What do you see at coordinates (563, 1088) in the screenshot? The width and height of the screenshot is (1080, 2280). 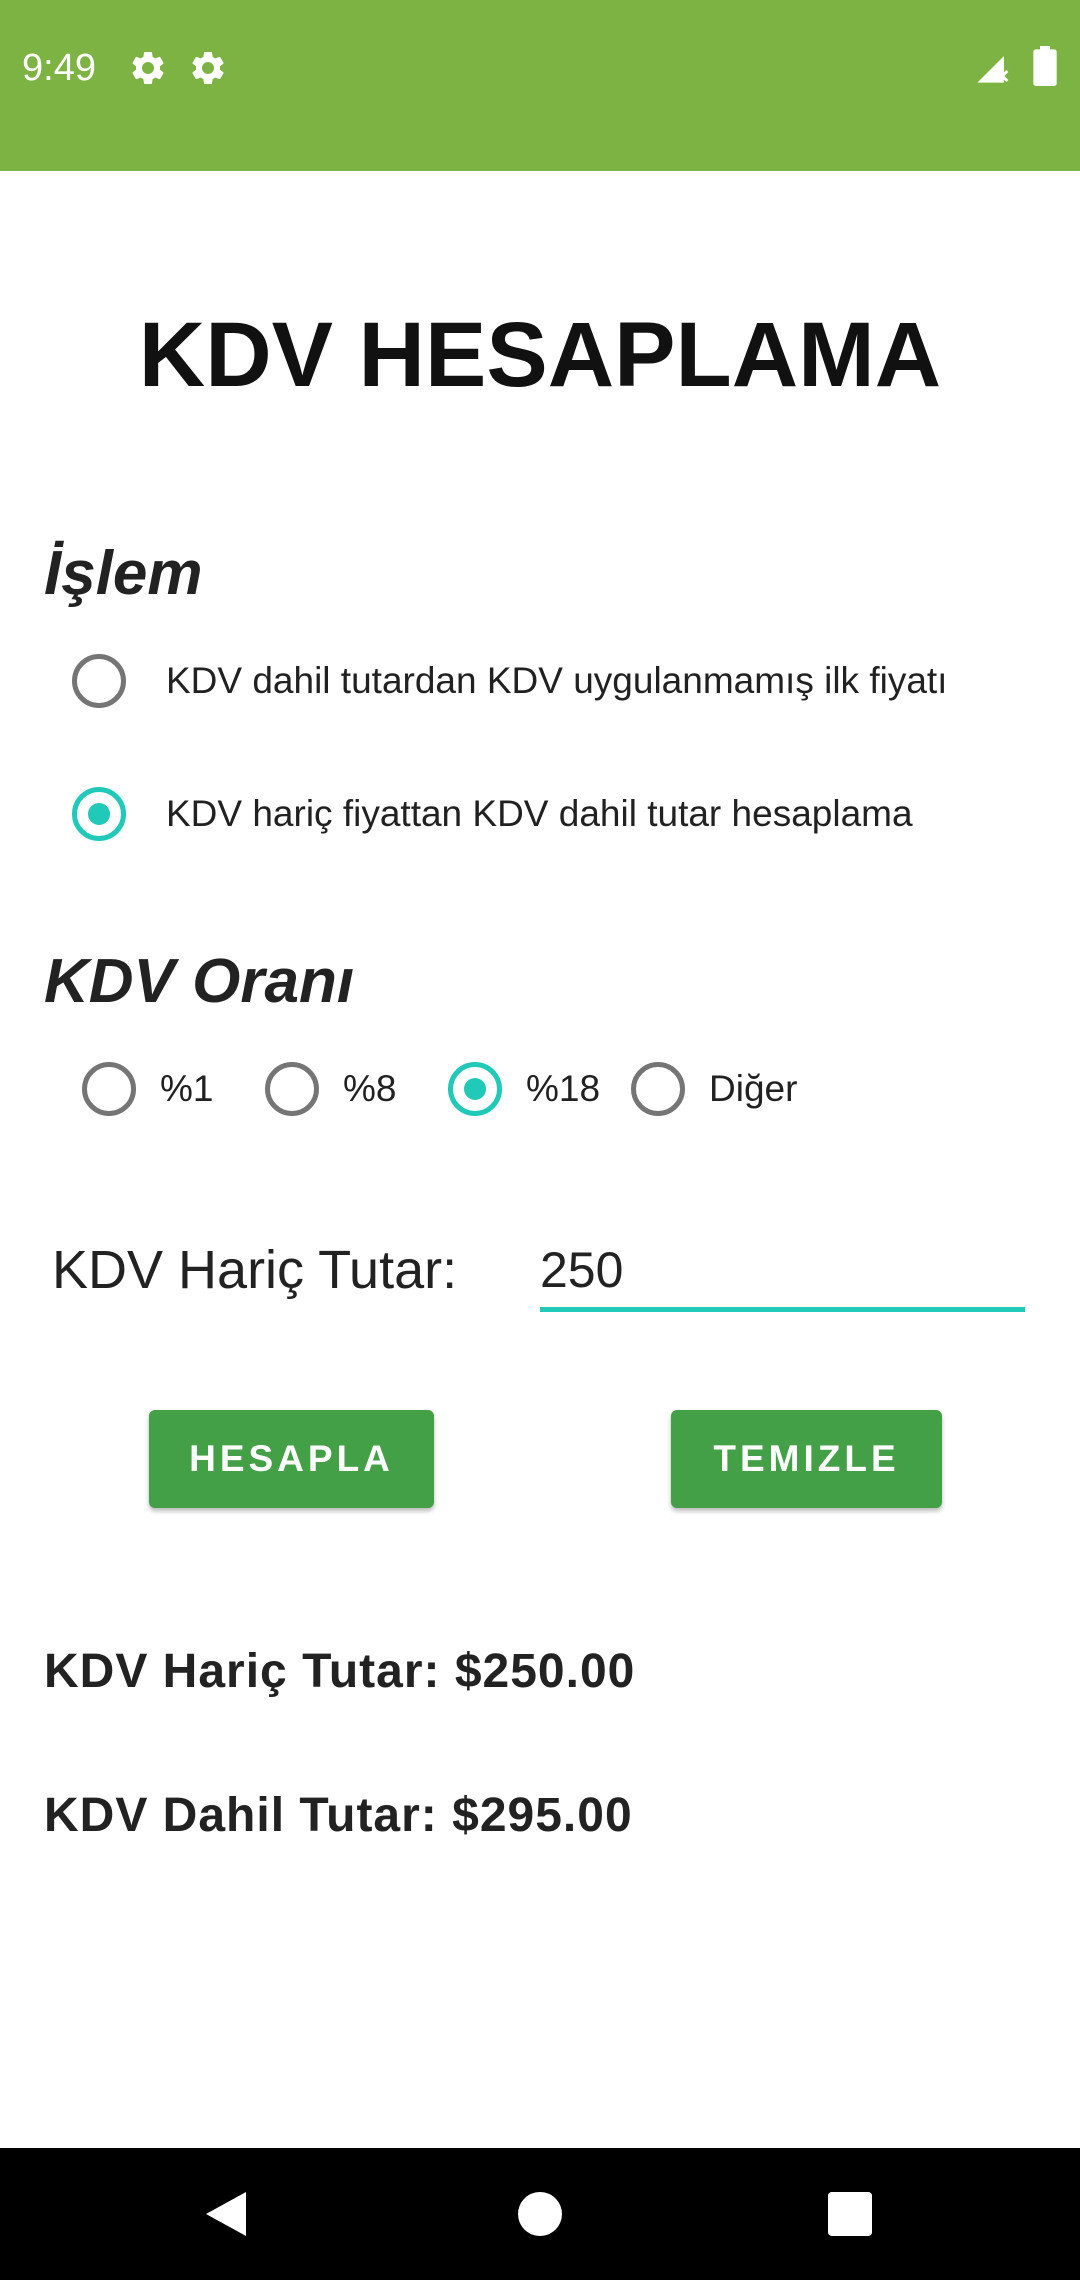 I see `rate-option-label: %18` at bounding box center [563, 1088].